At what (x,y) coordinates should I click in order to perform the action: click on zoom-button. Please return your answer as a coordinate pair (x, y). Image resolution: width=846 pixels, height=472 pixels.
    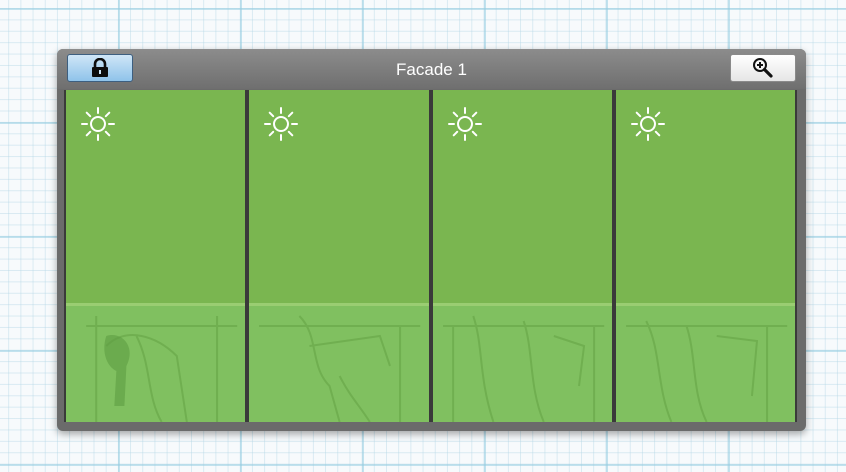
    Looking at the image, I should click on (763, 68).